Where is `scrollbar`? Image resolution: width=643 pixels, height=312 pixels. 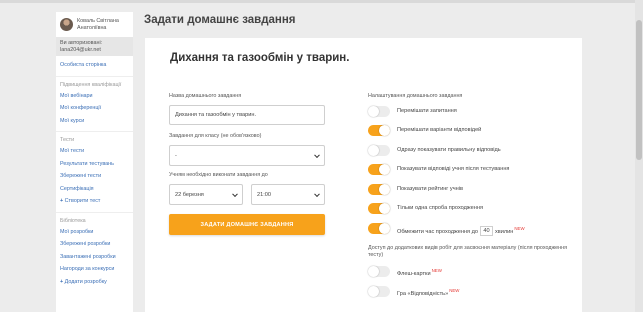 scrollbar is located at coordinates (639, 156).